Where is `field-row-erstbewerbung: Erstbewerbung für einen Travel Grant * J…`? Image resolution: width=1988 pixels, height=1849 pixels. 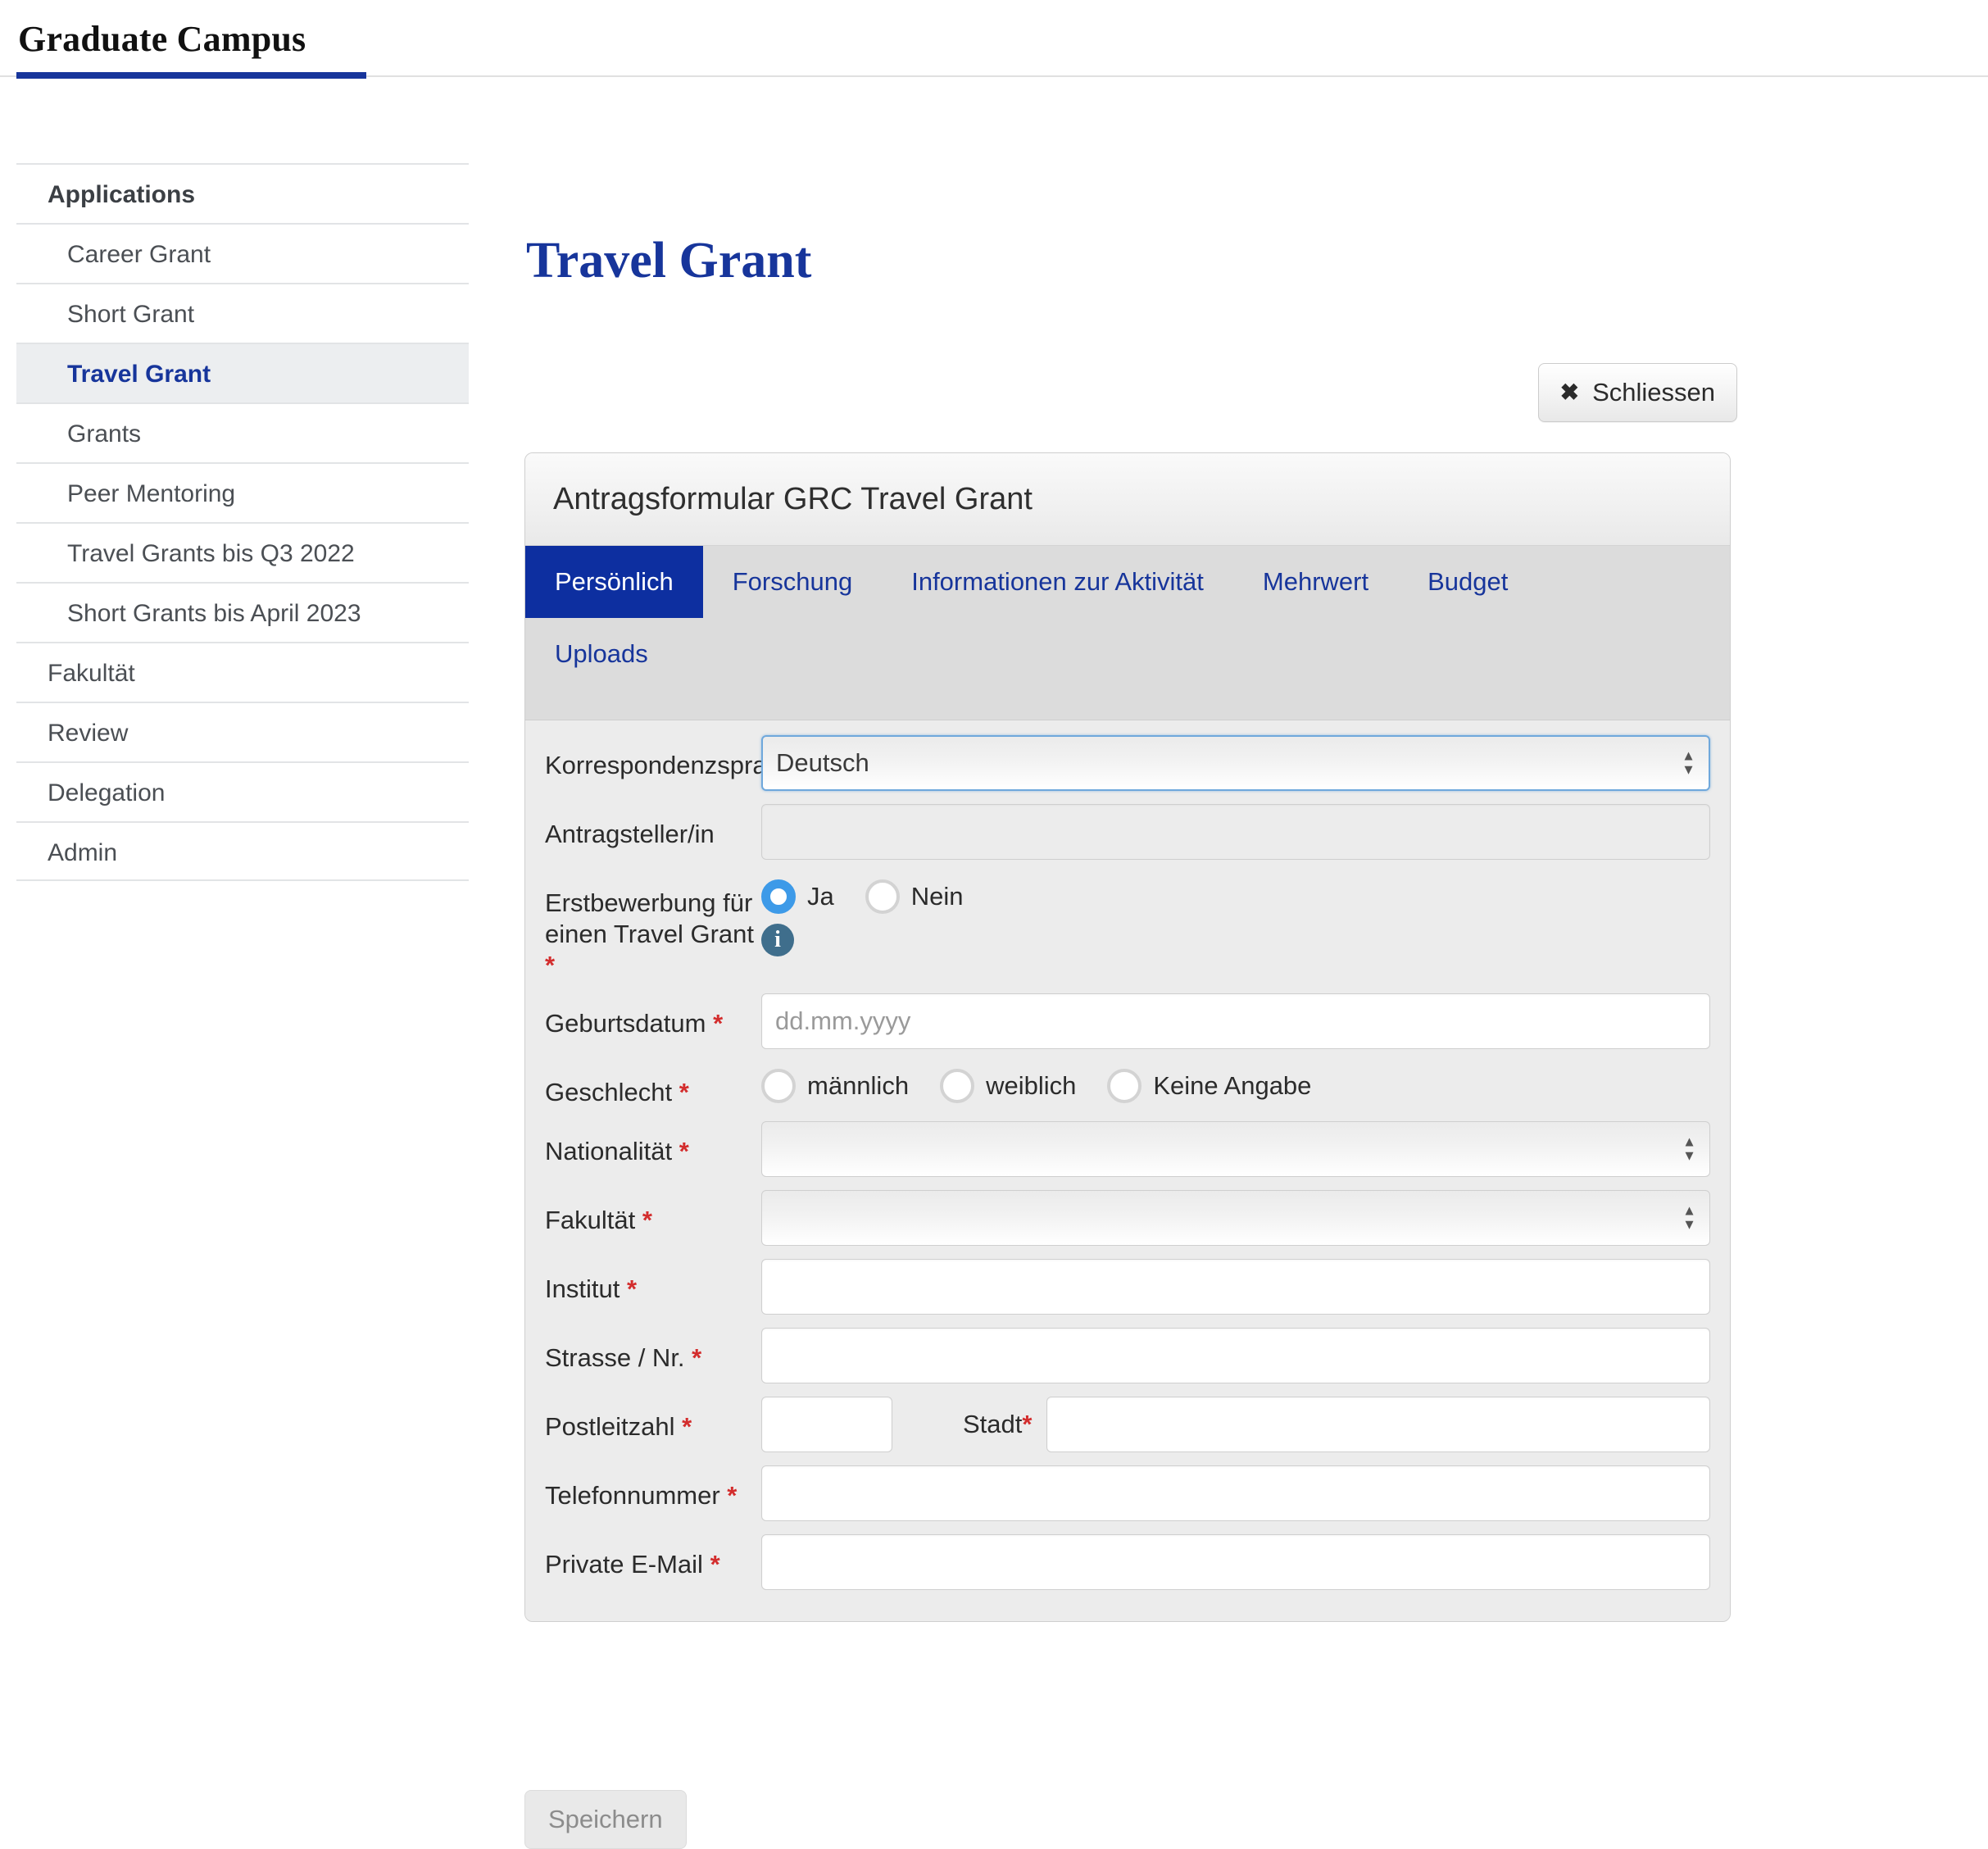
field-row-erstbewerbung: Erstbewerbung für einen Travel Grant * J… is located at coordinates (1128, 926).